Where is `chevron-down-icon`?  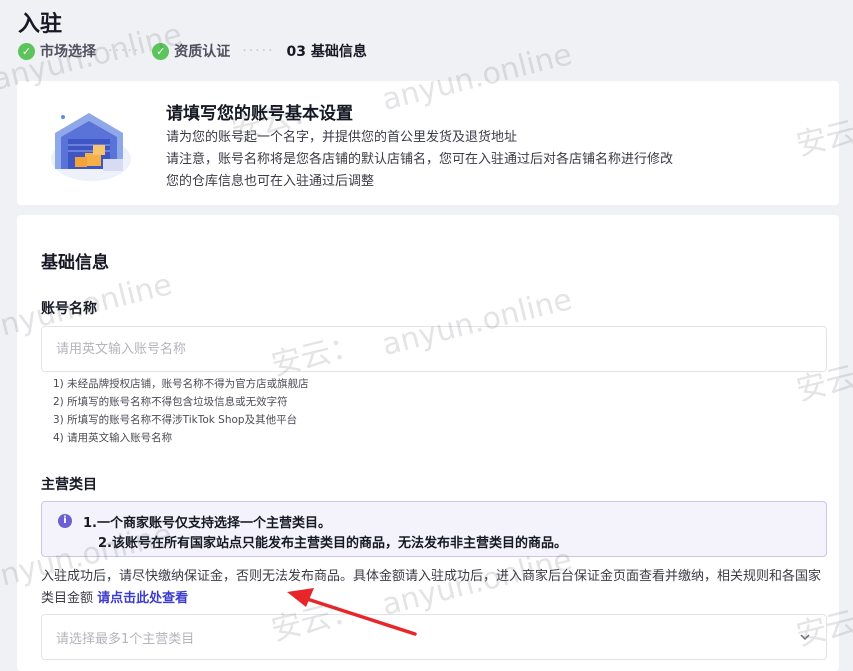
chevron-down-icon is located at coordinates (805, 637).